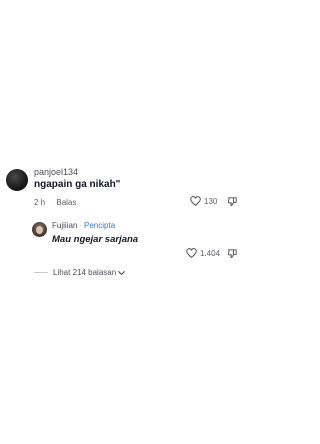 The height and width of the screenshot is (444, 320). Describe the element at coordinates (77, 184) in the screenshot. I see `comment-text: ngapain ga nikah"` at that location.